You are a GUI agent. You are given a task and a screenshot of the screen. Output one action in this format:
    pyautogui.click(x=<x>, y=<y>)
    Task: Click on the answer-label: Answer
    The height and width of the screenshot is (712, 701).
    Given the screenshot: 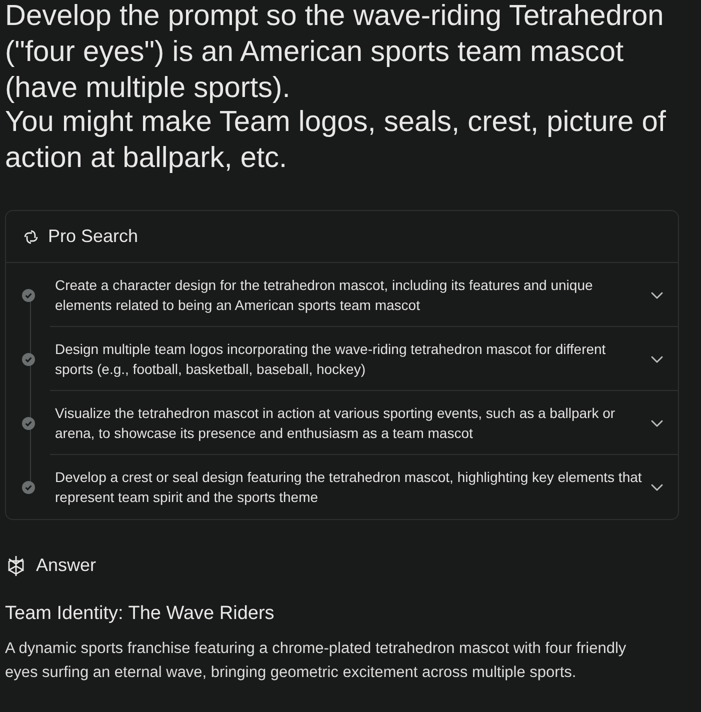 What is the action you would take?
    pyautogui.click(x=66, y=565)
    